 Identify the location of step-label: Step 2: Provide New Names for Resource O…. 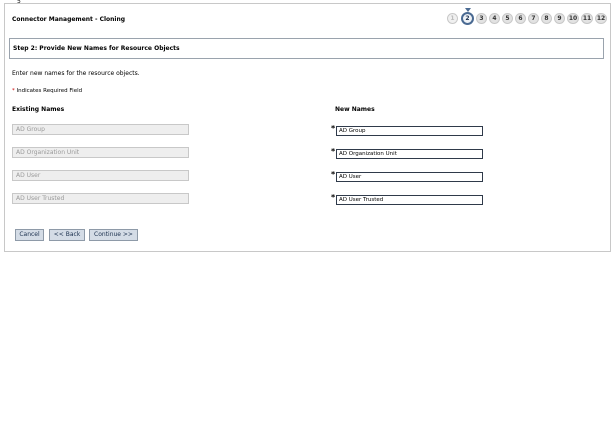
(96, 48).